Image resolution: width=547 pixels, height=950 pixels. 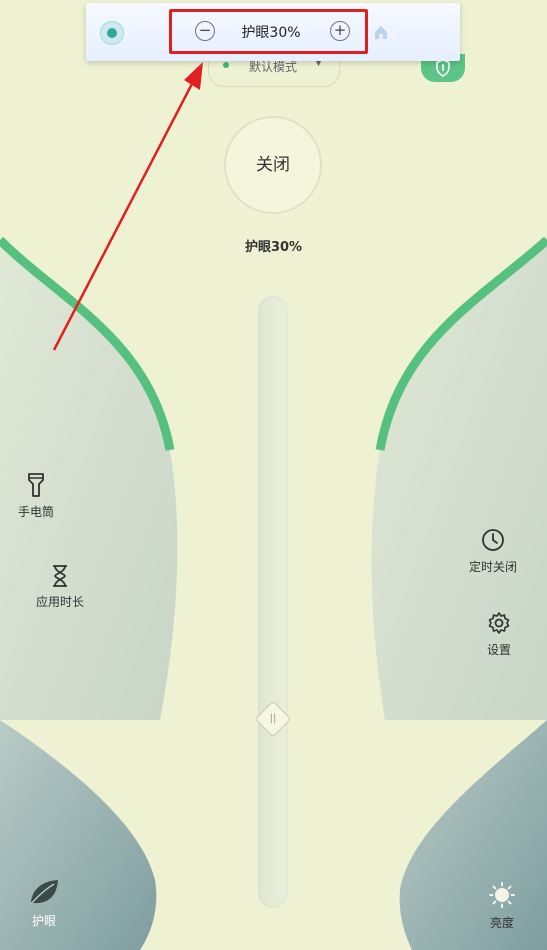 I want to click on eye-icon, so click(x=112, y=33).